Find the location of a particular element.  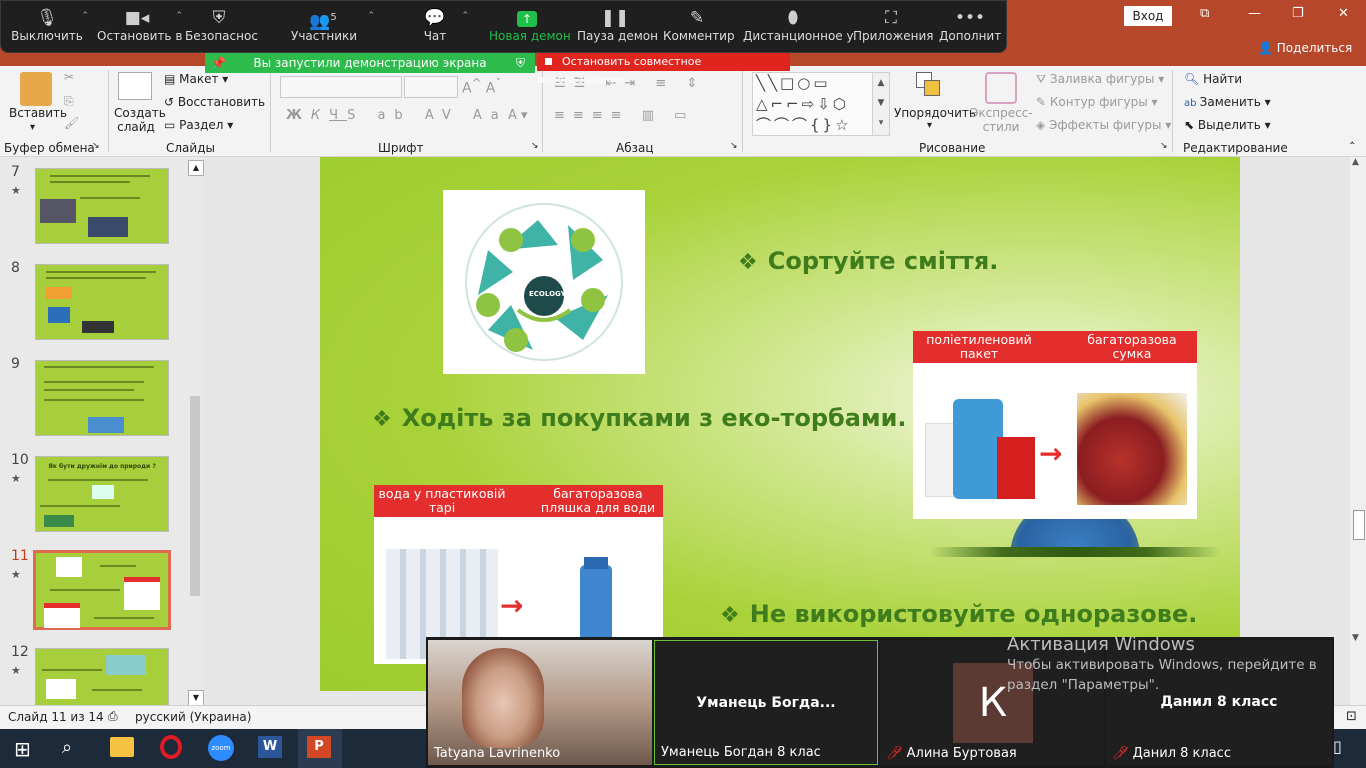

slide-scrollbar: ▲ ▼ is located at coordinates (1358, 431).